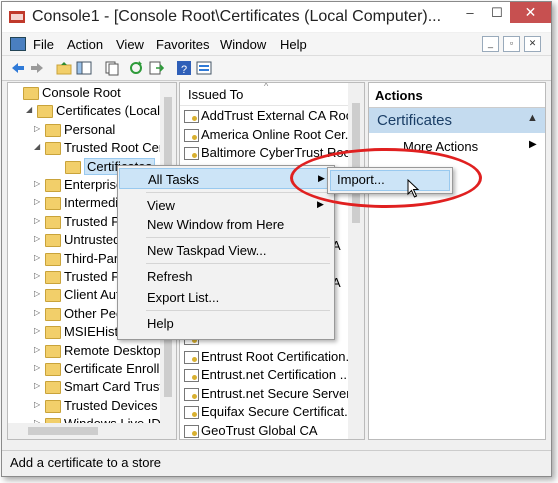  I want to click on mdi-minimize-button: _, so click(490, 44).